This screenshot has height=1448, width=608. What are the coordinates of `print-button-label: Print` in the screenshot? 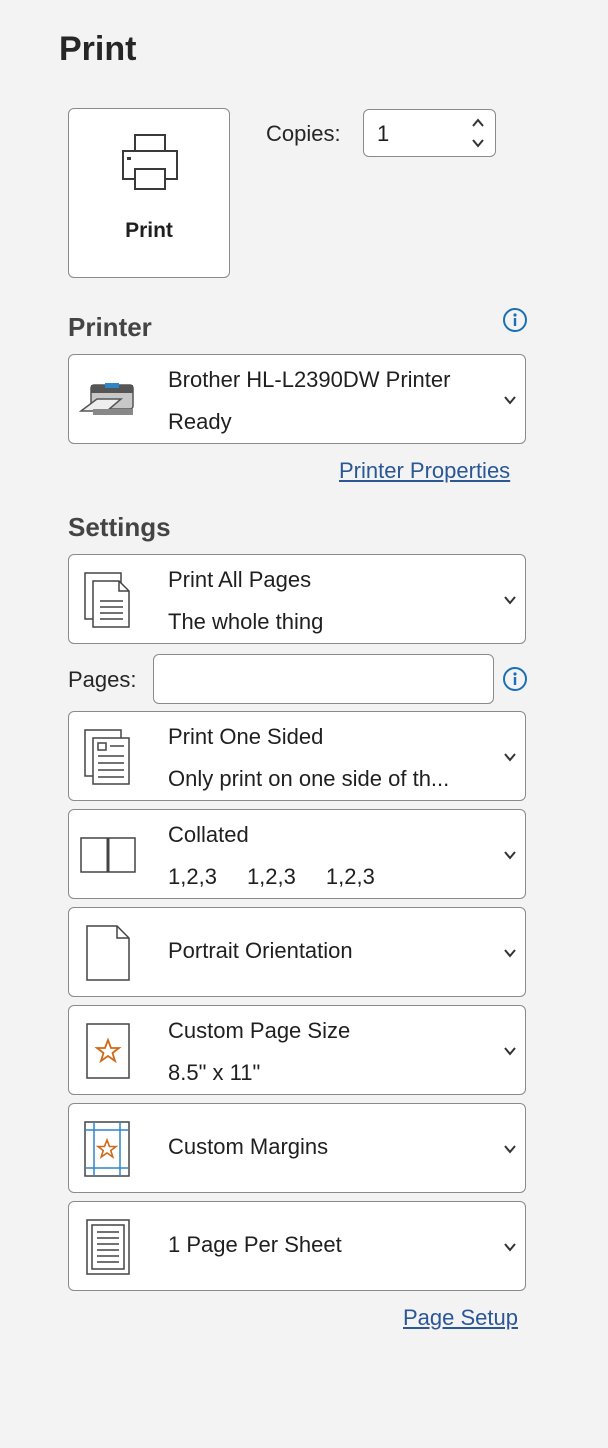 It's located at (149, 230).